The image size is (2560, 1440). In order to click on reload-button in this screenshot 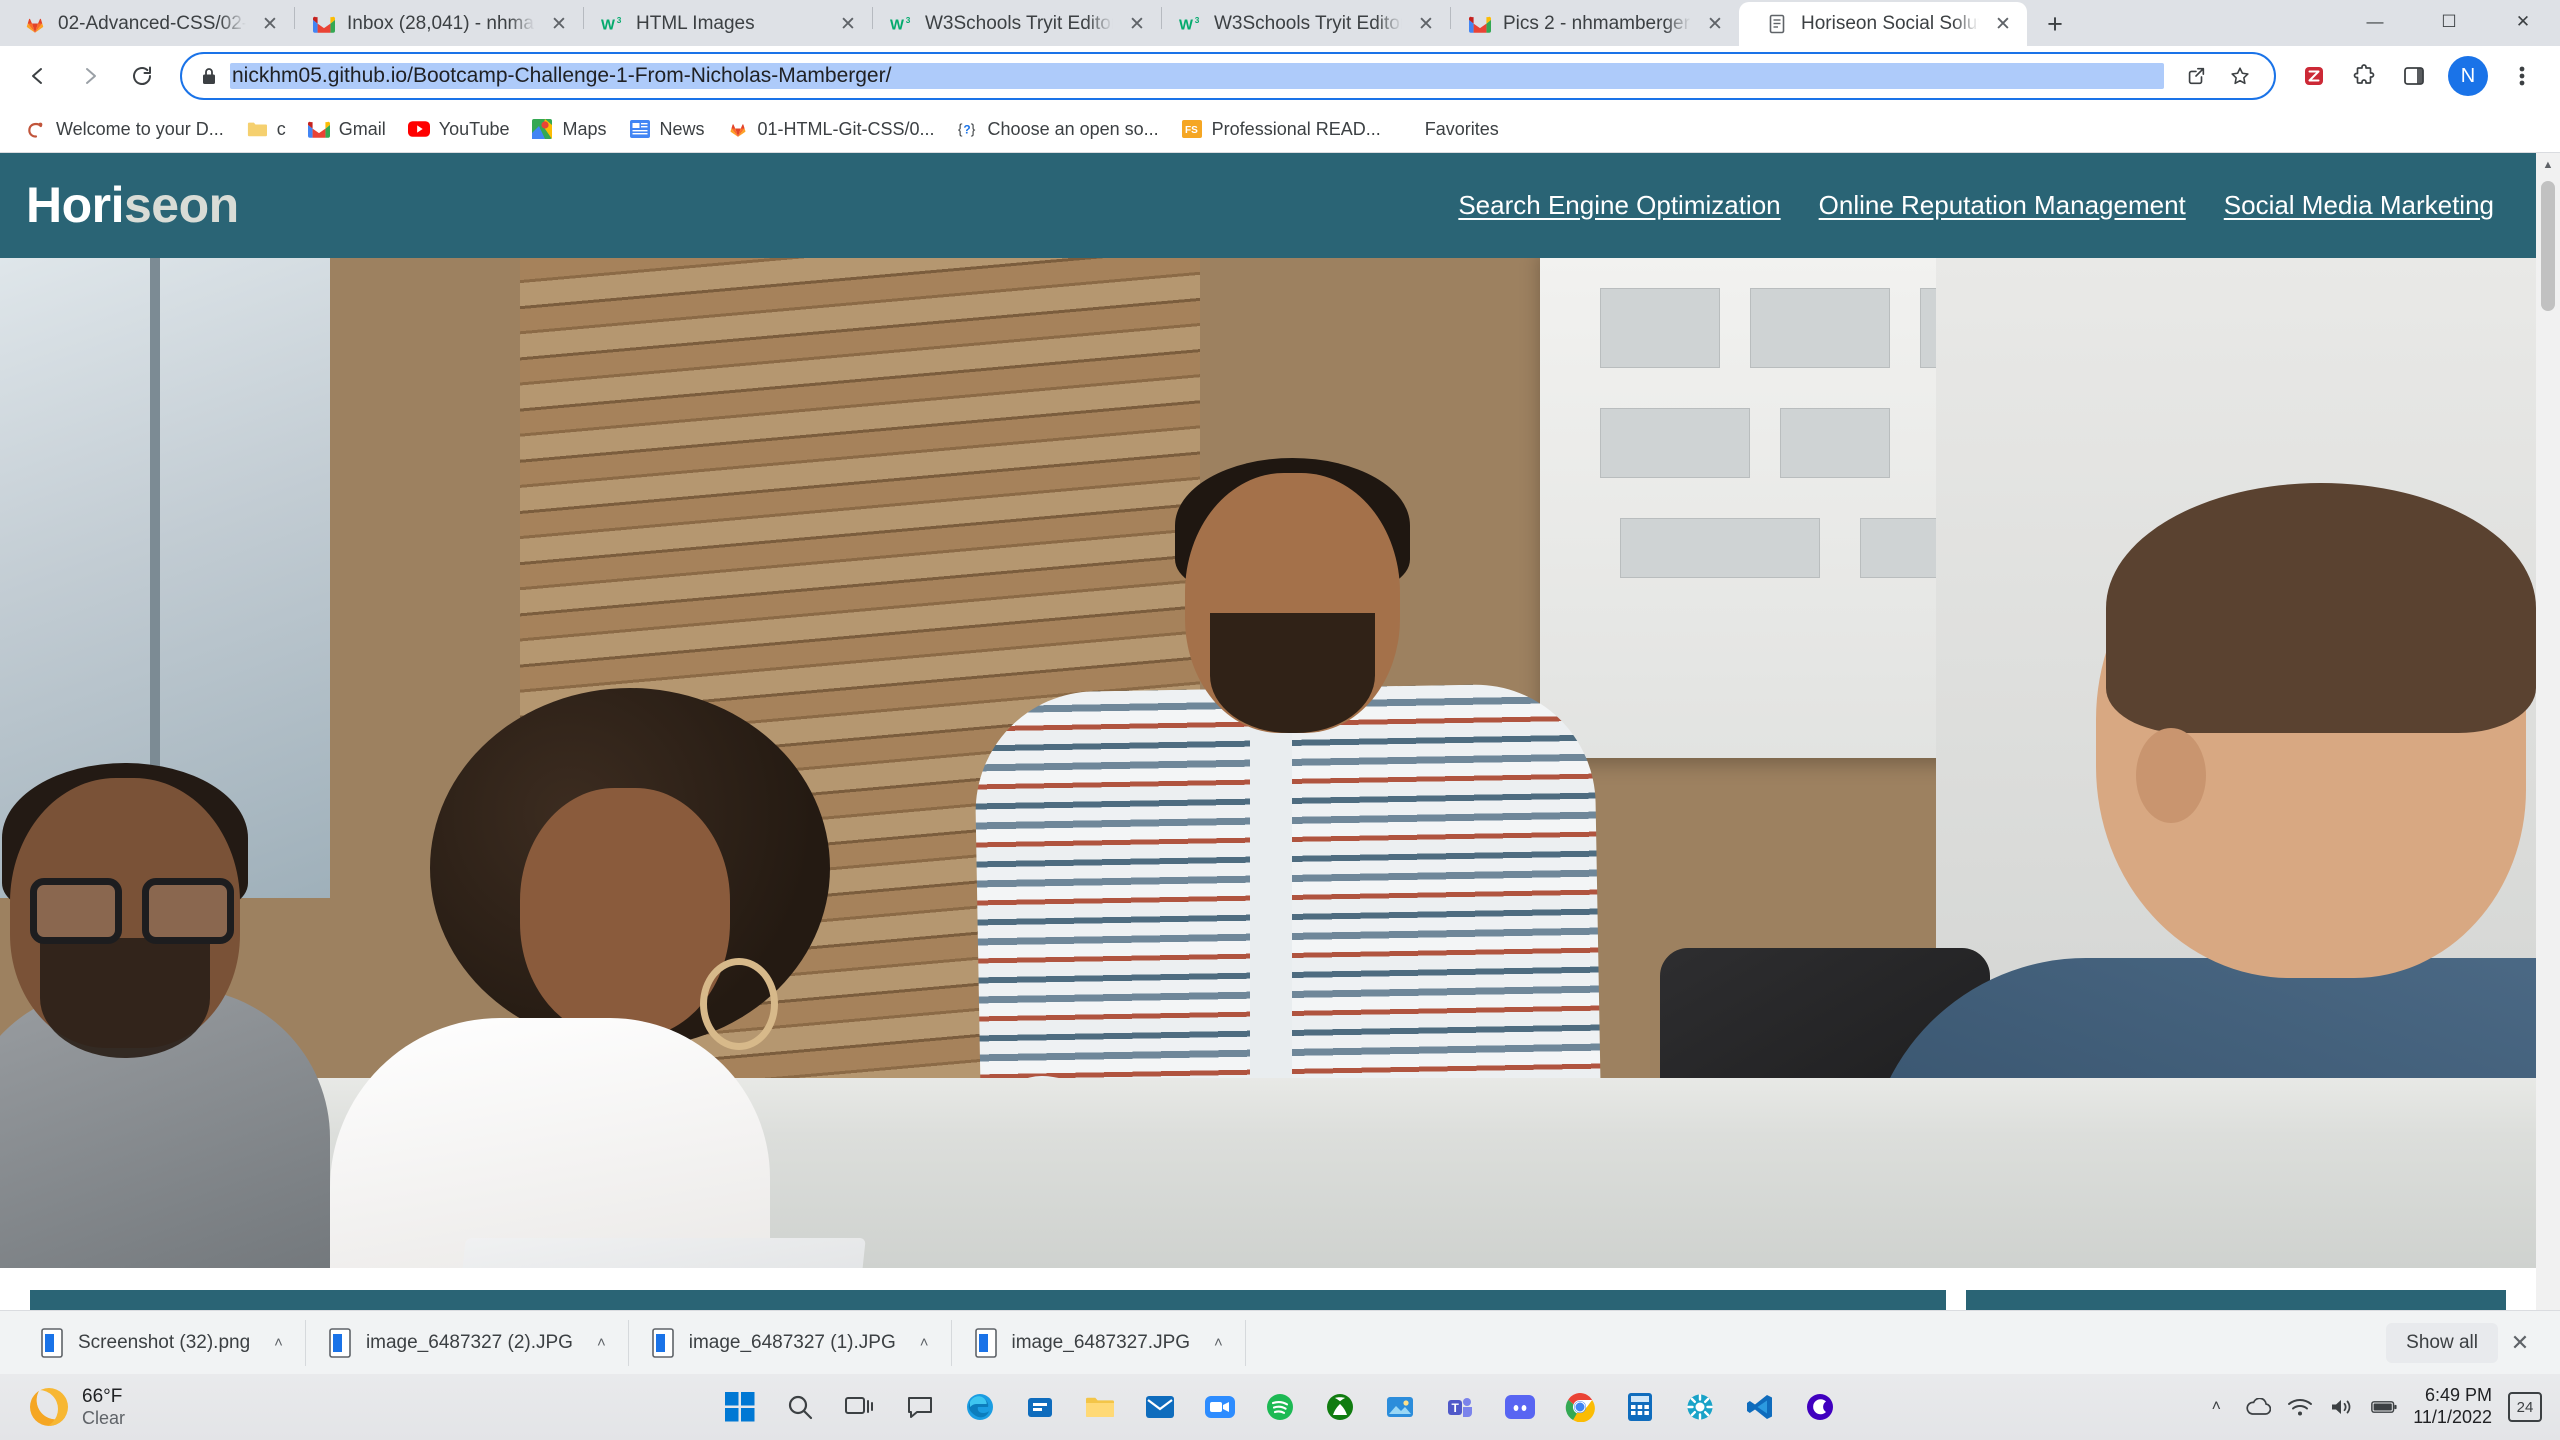, I will do `click(142, 76)`.